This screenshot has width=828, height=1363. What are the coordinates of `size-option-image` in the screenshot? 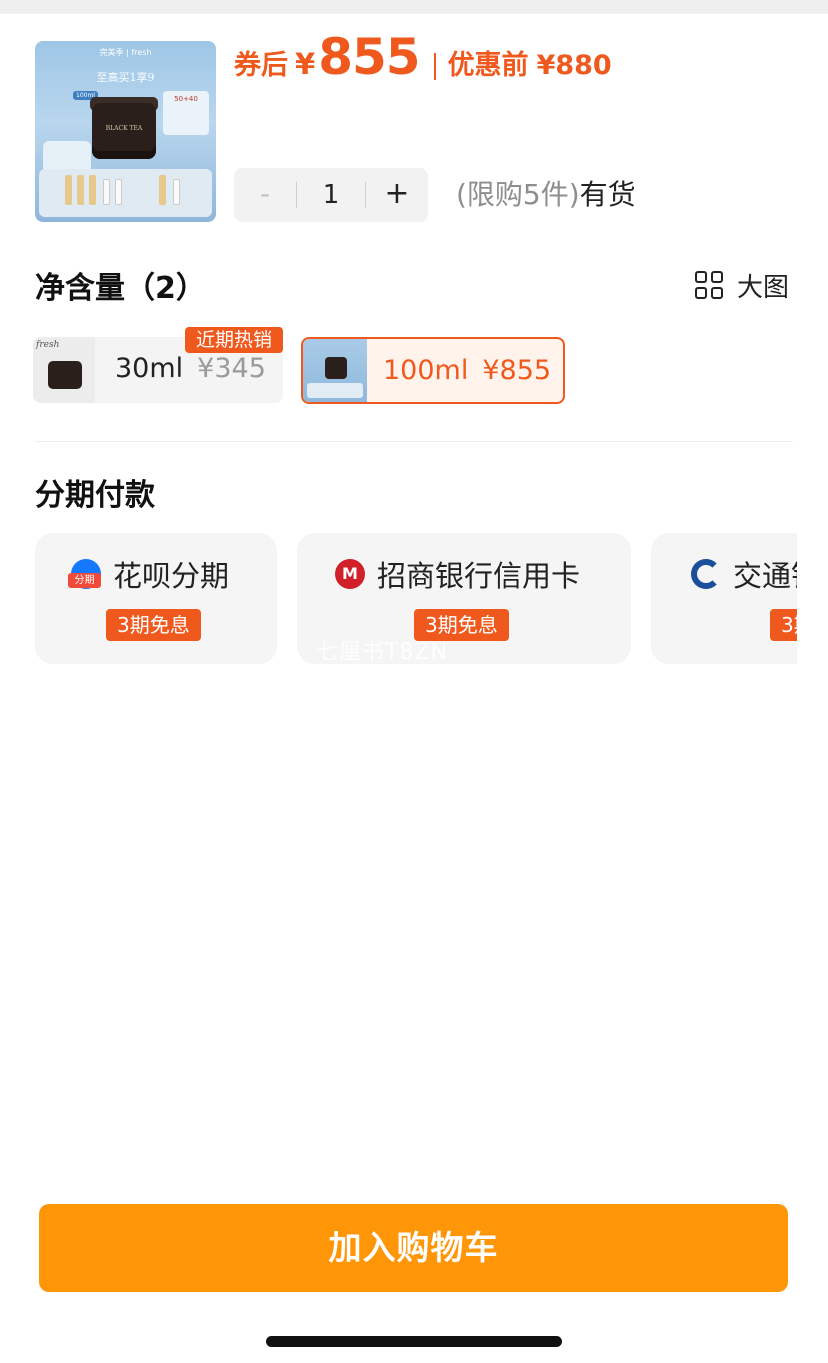 It's located at (335, 370).